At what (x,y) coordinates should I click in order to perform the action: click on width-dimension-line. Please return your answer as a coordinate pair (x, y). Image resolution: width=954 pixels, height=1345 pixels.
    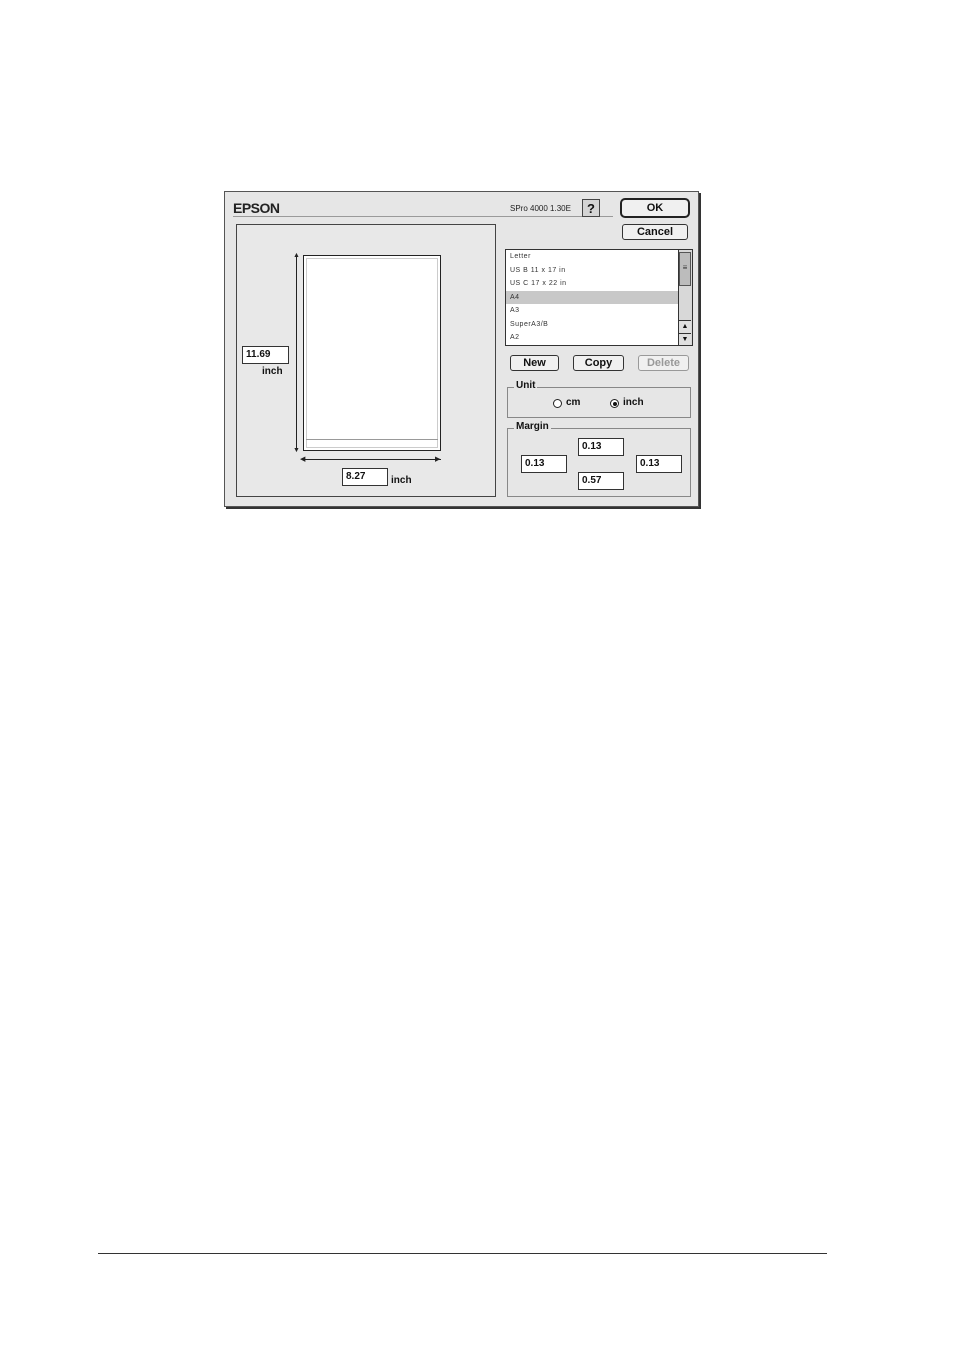
    Looking at the image, I should click on (372, 459).